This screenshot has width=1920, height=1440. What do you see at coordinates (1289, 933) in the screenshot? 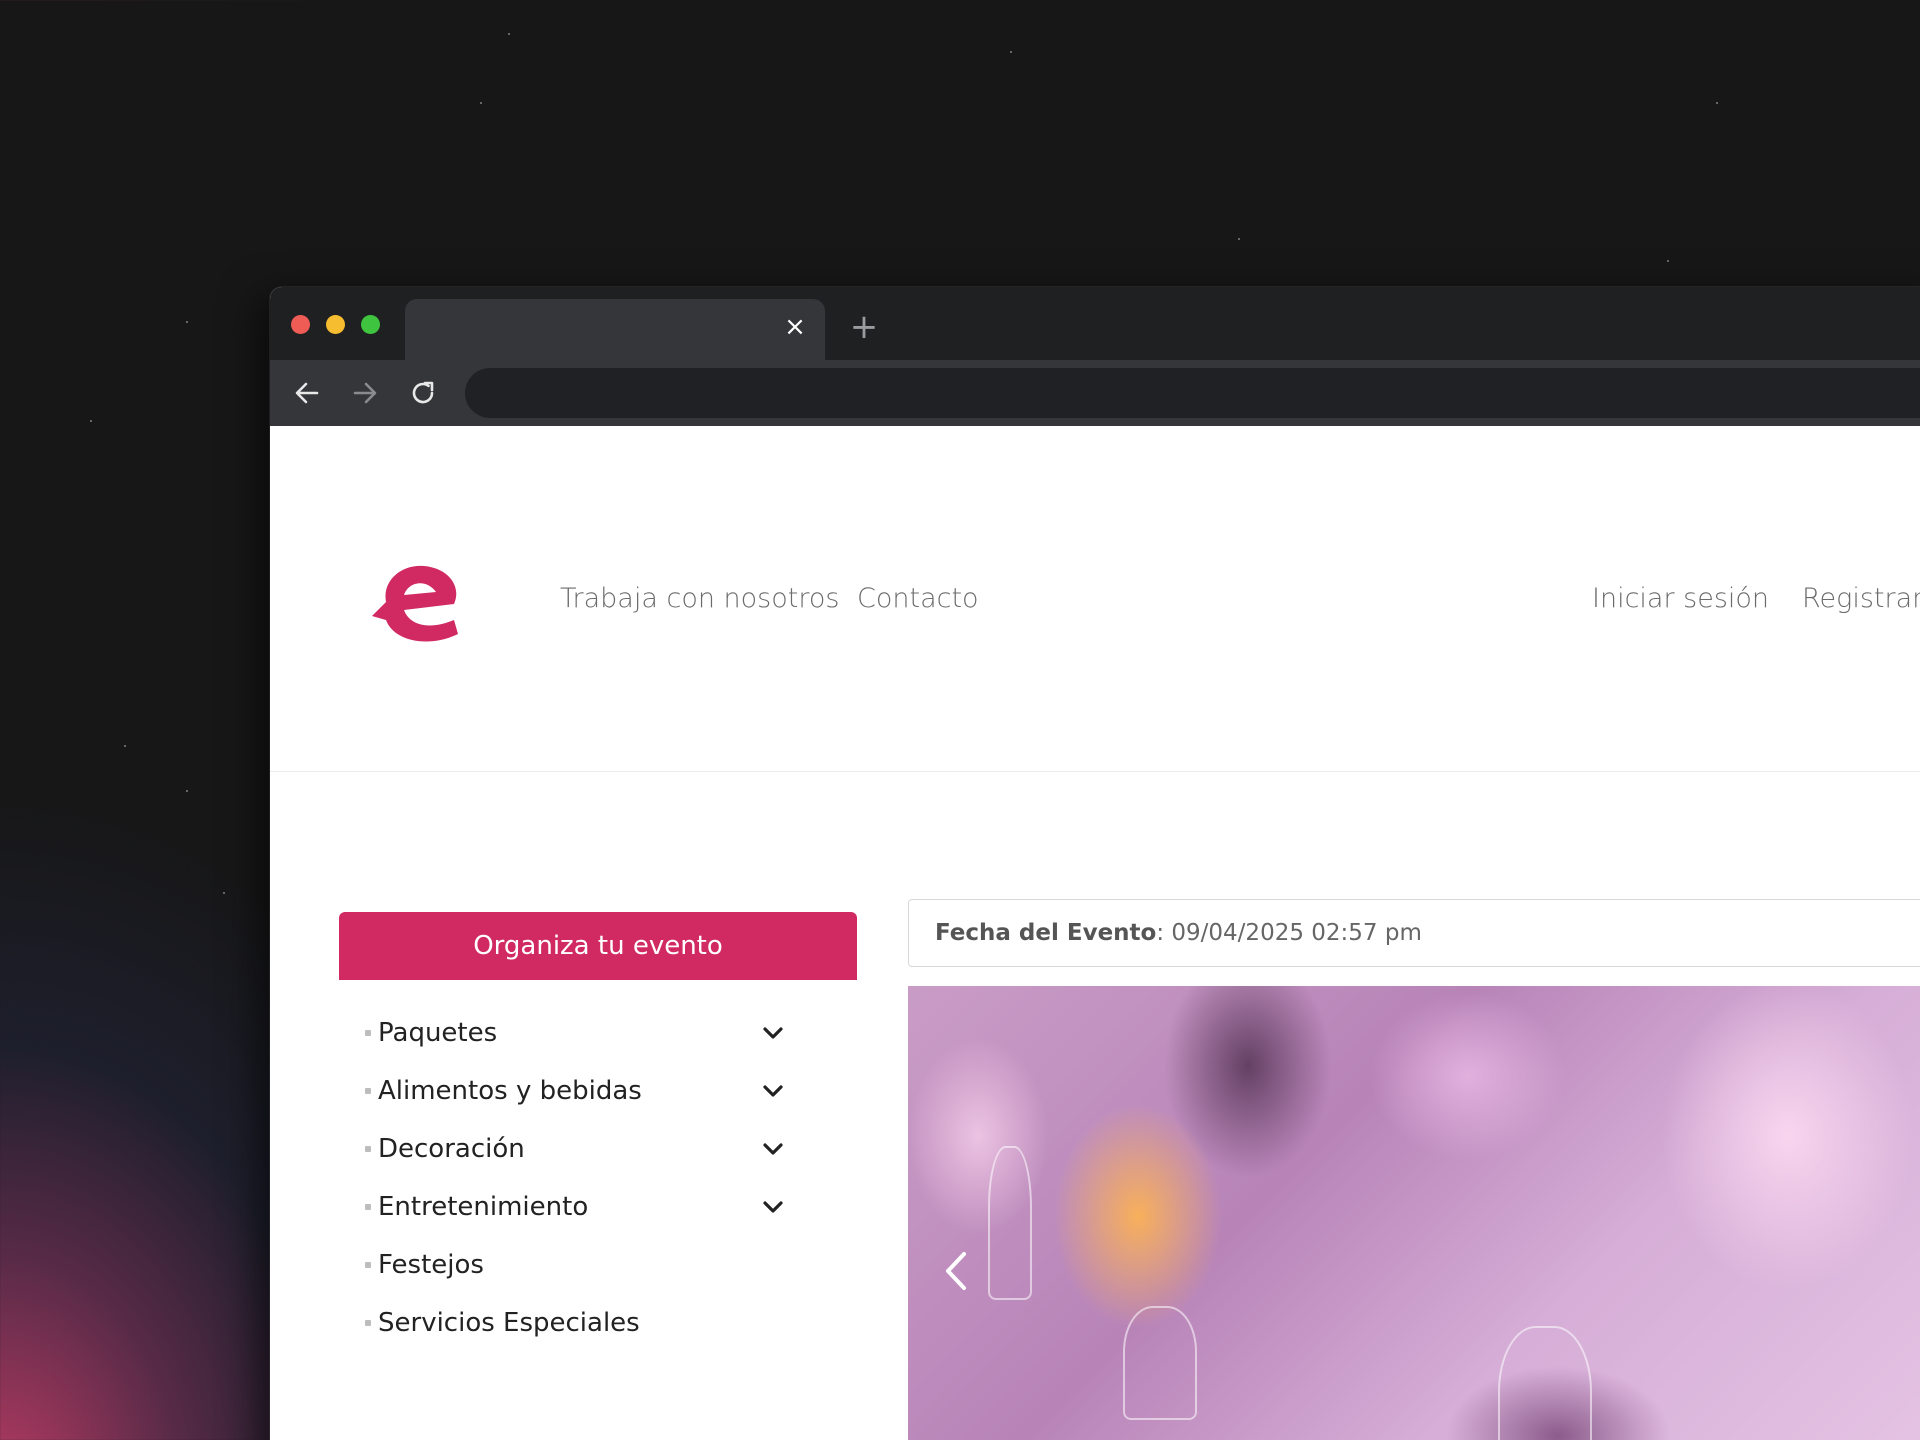
I see `event-date-value: : 09/04/2025 02:57 pm` at bounding box center [1289, 933].